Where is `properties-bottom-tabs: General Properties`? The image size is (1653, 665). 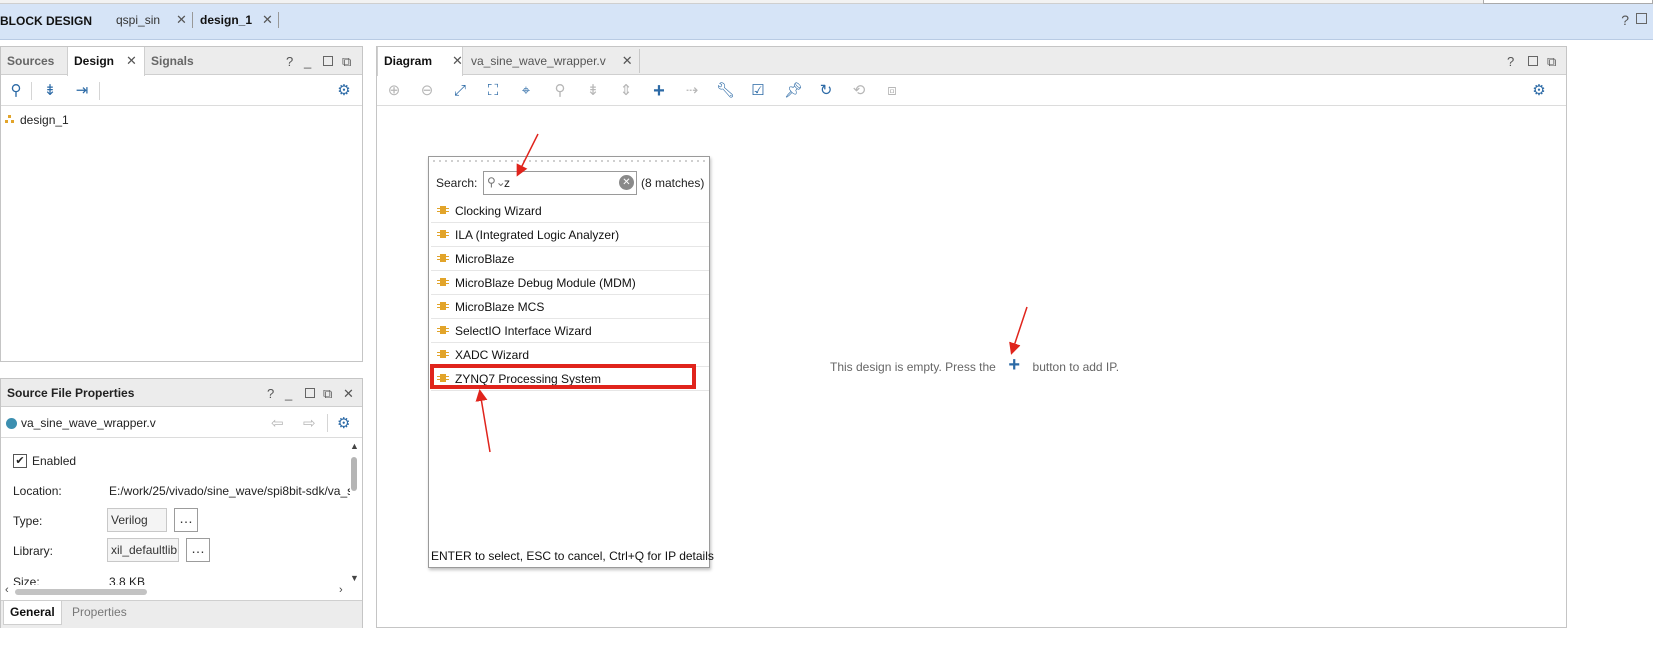
properties-bottom-tabs: General Properties is located at coordinates (181, 614).